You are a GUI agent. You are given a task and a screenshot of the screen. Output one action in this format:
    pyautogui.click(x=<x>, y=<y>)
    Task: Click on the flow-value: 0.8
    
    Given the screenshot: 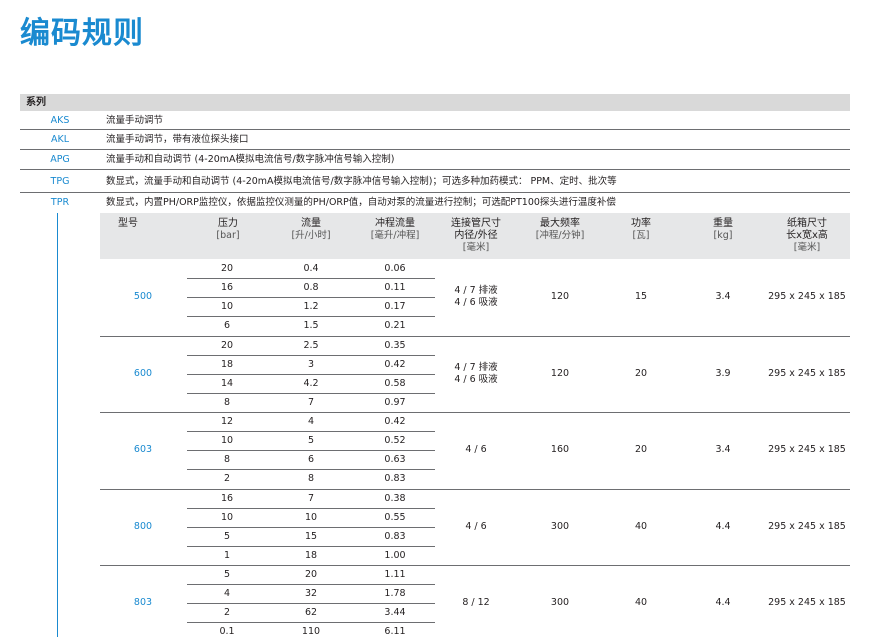 What is the action you would take?
    pyautogui.click(x=311, y=287)
    